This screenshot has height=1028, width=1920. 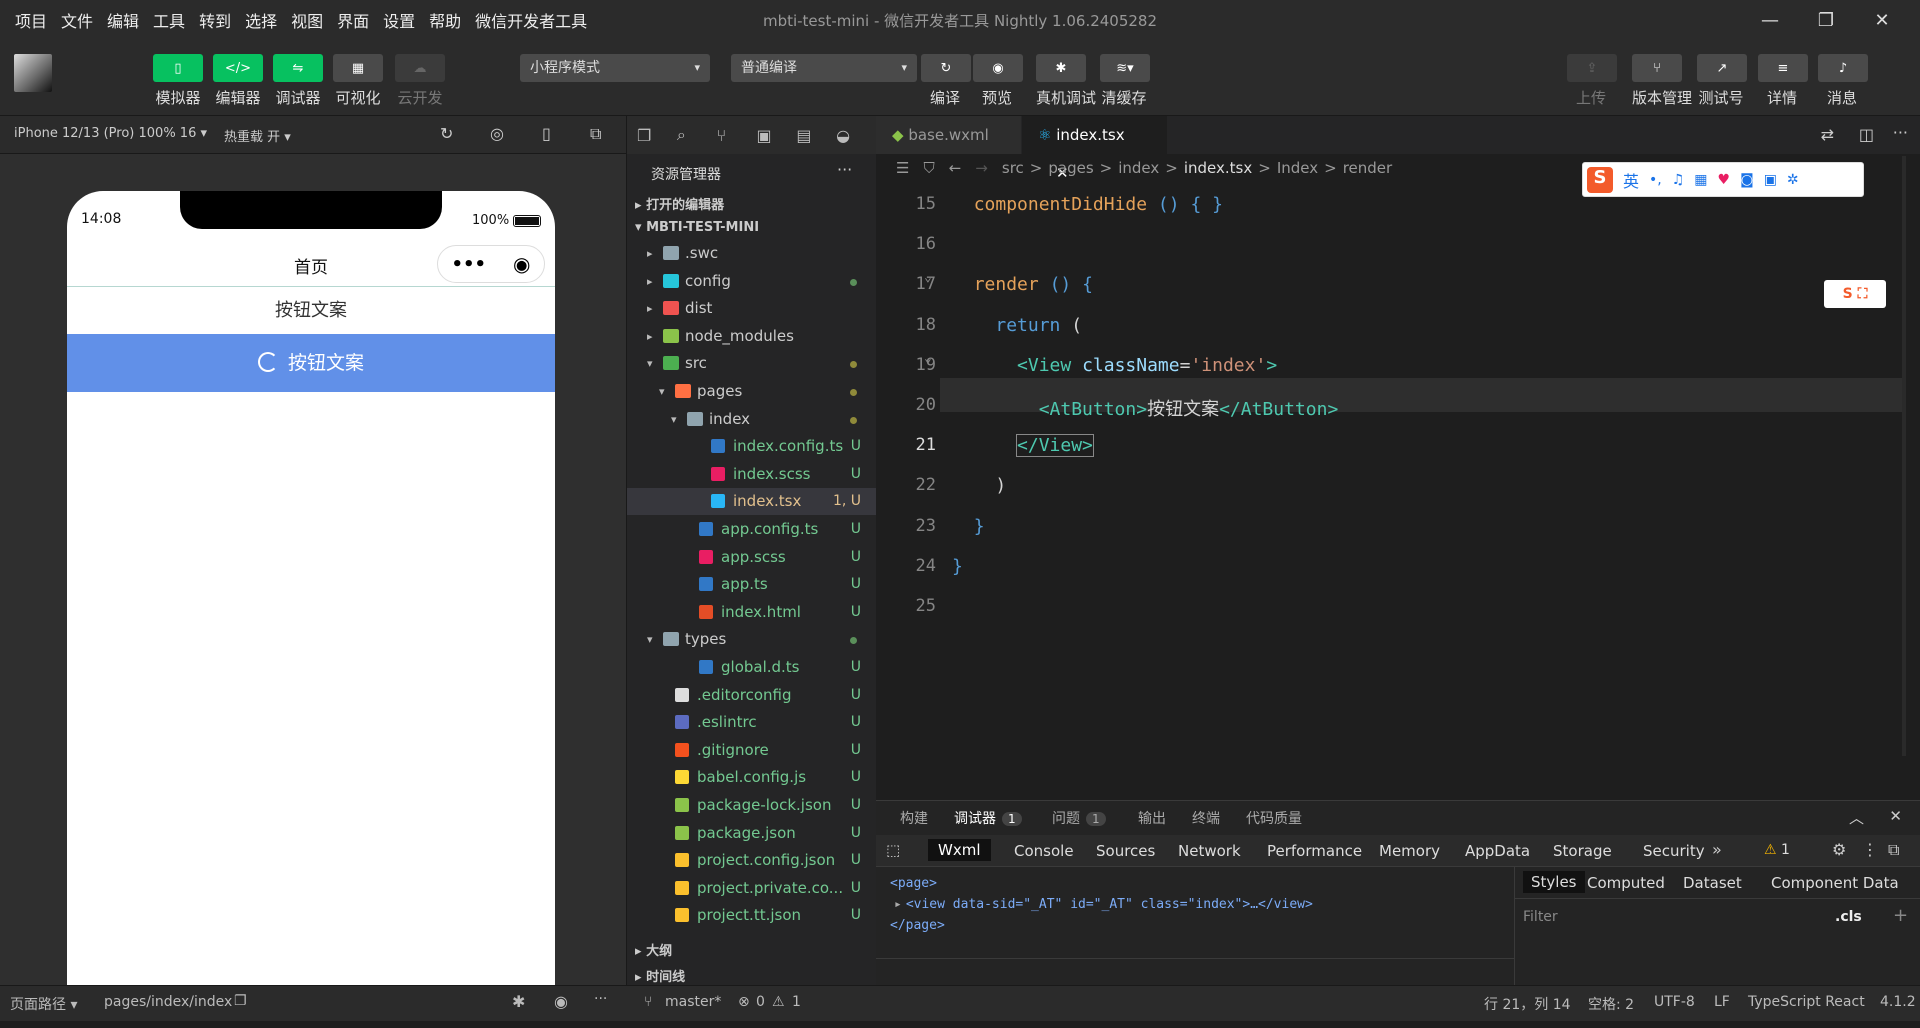 What do you see at coordinates (1631, 180) in the screenshot?
I see `ime-lang-icon: 英` at bounding box center [1631, 180].